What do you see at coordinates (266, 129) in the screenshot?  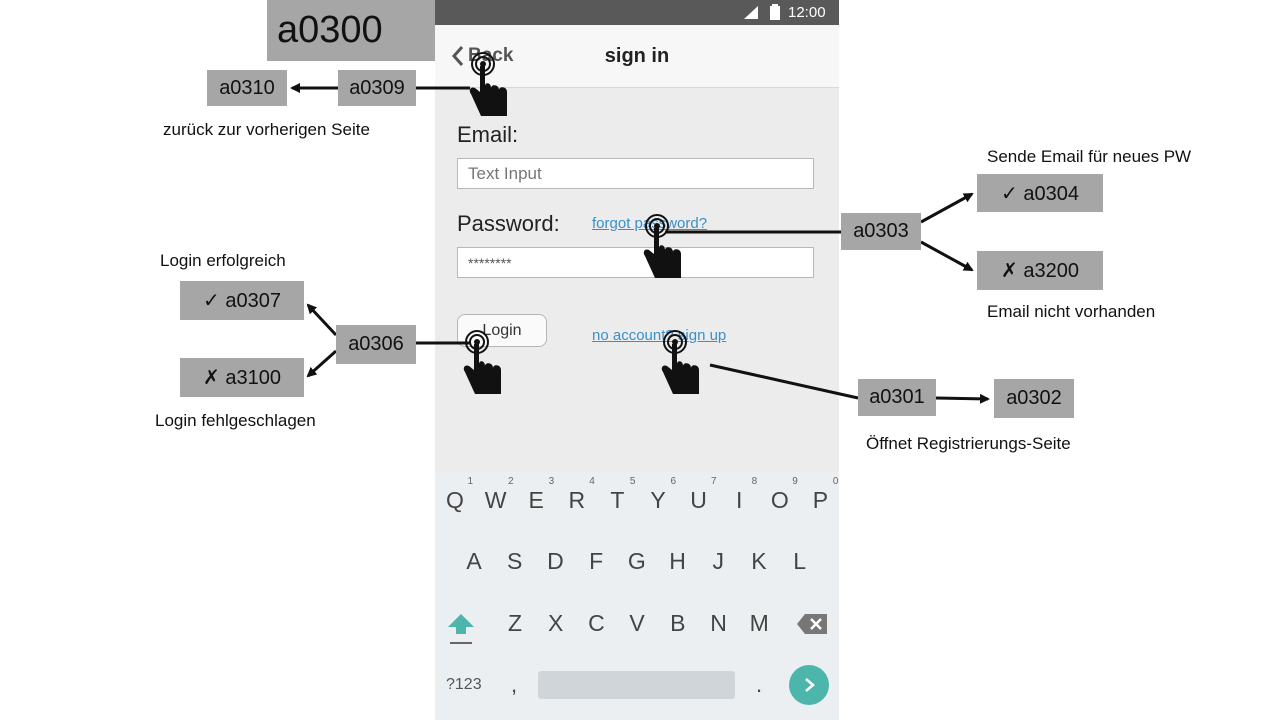 I see `back-note: zurück zur vorherigen Seite` at bounding box center [266, 129].